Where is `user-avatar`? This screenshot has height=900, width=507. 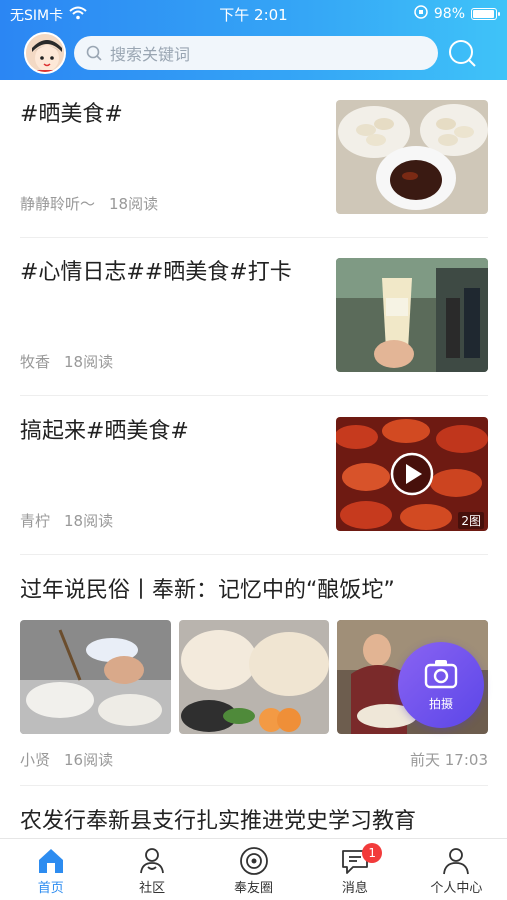
user-avatar is located at coordinates (45, 53).